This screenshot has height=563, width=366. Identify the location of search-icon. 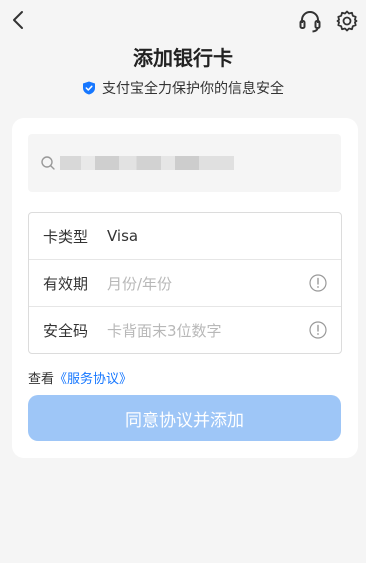
(48, 163).